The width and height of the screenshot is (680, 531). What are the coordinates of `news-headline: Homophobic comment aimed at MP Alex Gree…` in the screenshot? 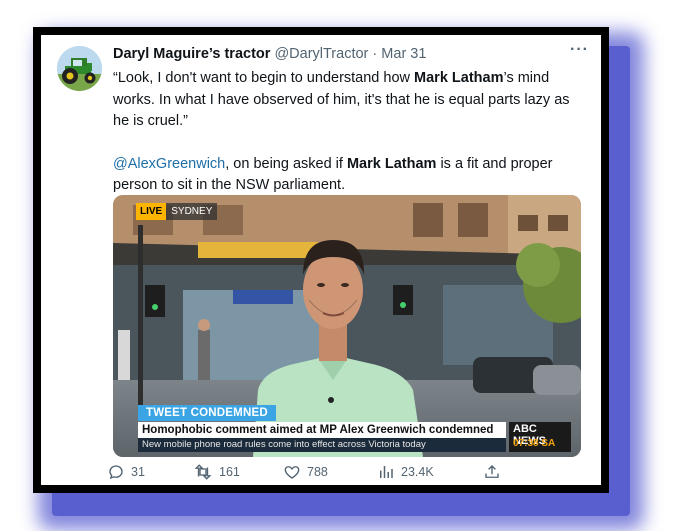 It's located at (322, 430).